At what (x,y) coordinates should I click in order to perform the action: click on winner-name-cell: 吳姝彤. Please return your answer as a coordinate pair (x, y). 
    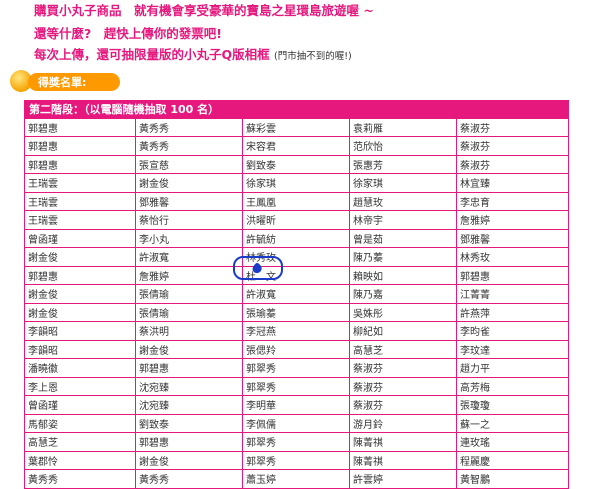
    Looking at the image, I should click on (403, 312).